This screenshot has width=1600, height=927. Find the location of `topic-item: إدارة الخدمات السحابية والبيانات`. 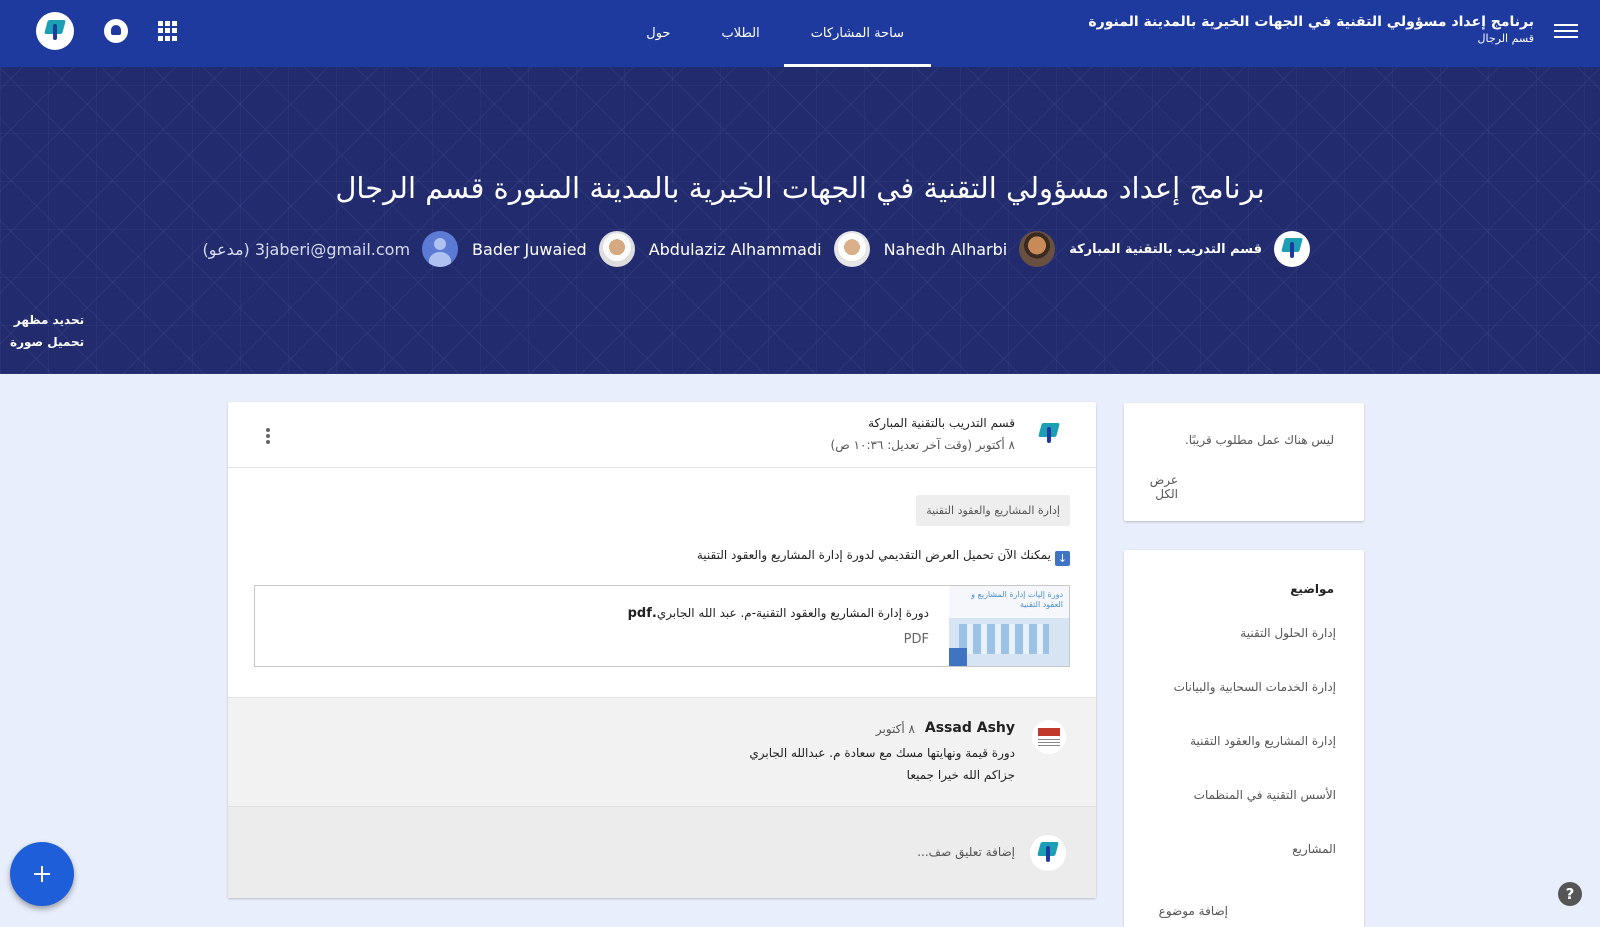

topic-item: إدارة الخدمات السحابية والبيانات is located at coordinates (1255, 687).